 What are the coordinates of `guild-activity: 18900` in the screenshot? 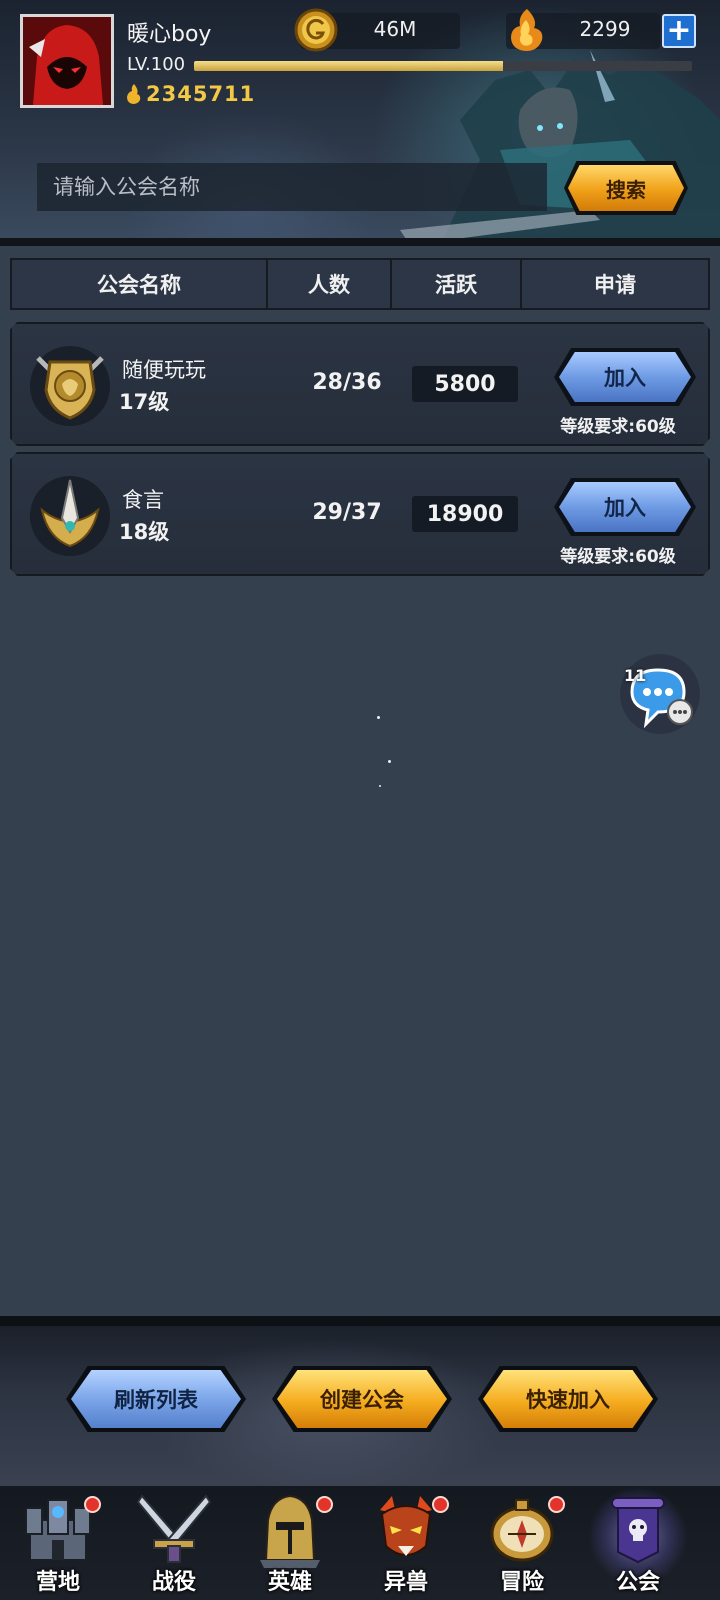 It's located at (465, 514).